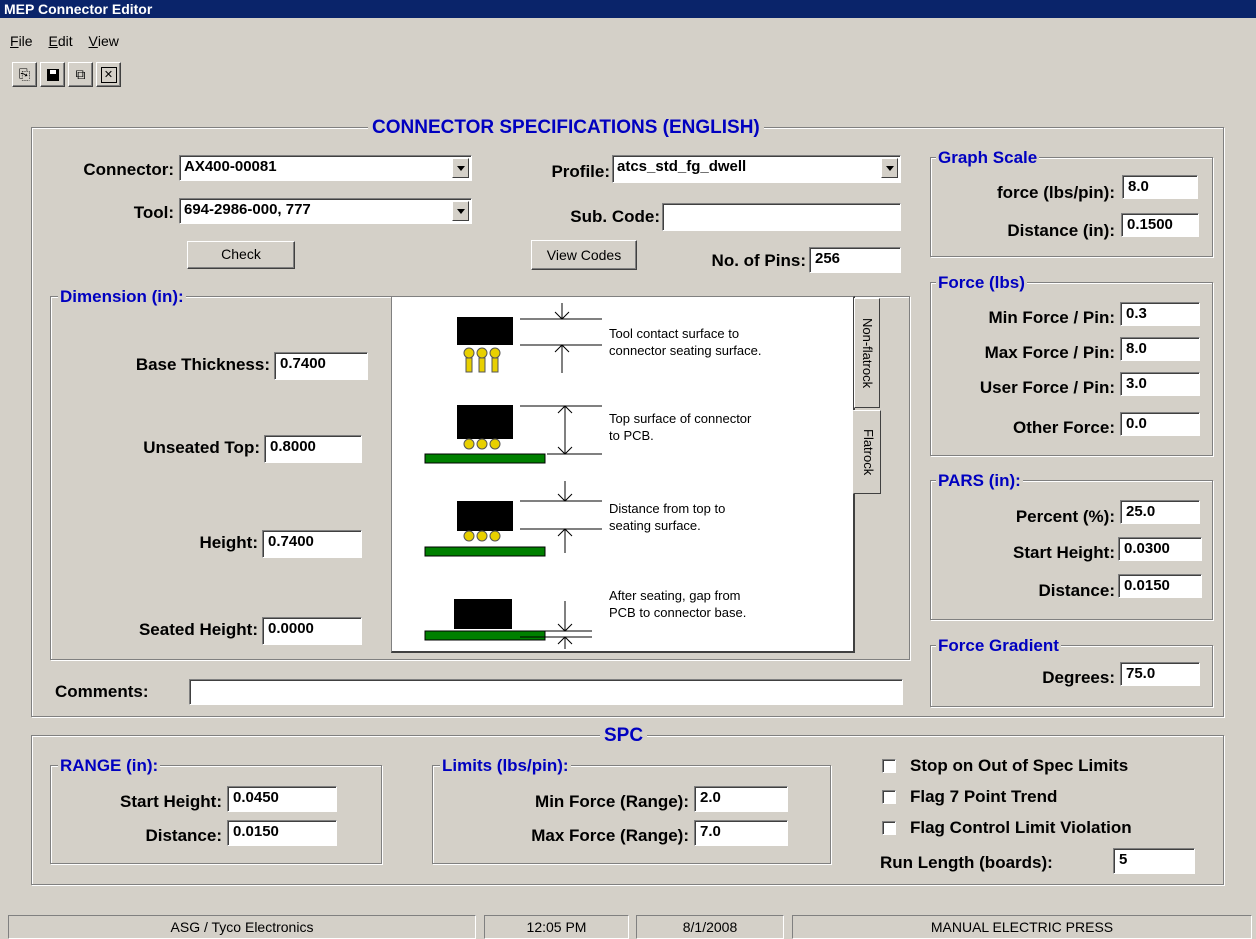  I want to click on flag-control-limit-checkbox, so click(889, 828).